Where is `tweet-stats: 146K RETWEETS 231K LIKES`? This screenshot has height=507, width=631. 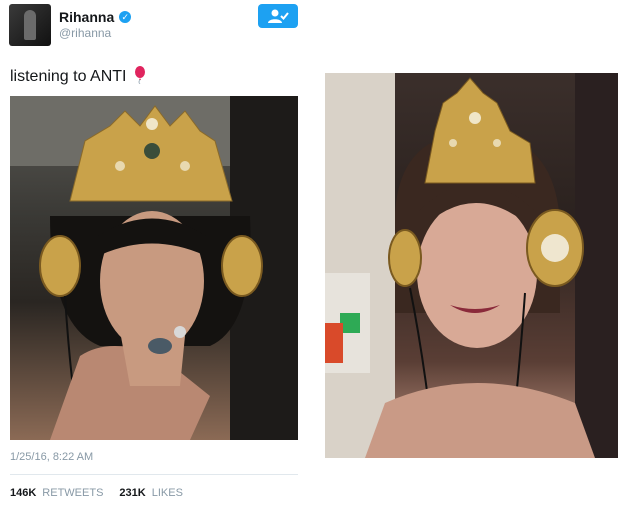
tweet-stats: 146K RETWEETS 231K LIKES is located at coordinates (96, 493).